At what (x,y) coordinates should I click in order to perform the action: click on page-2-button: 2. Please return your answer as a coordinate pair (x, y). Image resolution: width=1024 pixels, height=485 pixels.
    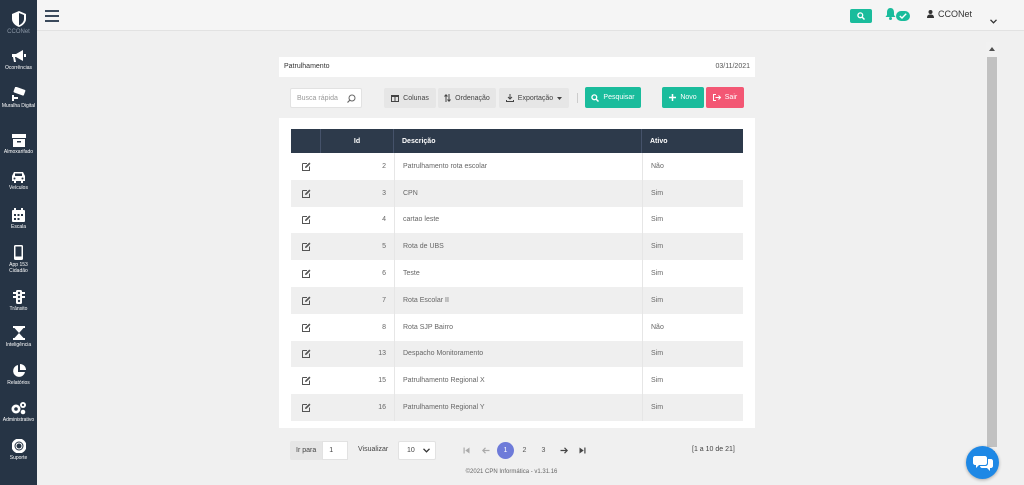
    Looking at the image, I should click on (524, 450).